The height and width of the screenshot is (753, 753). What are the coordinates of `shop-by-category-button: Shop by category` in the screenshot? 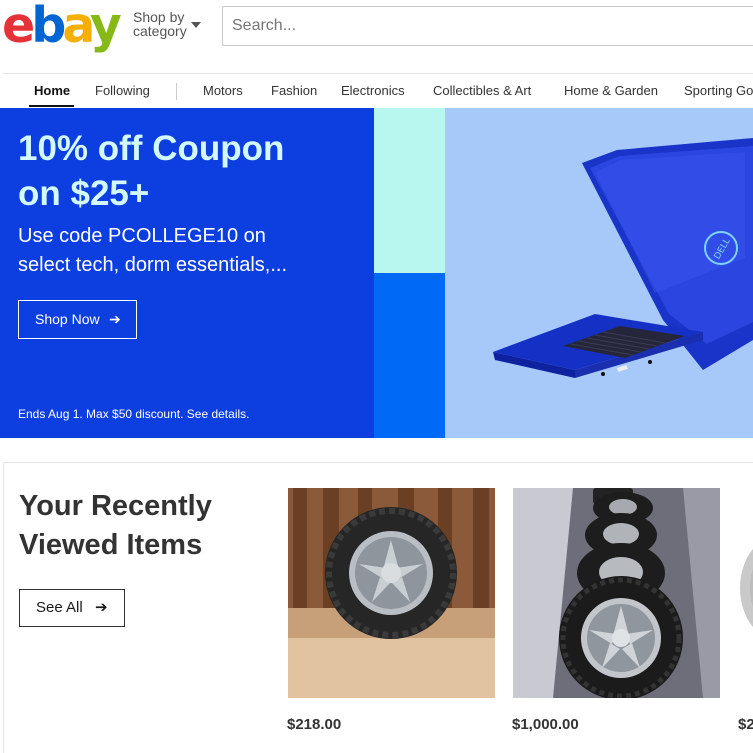 It's located at (167, 24).